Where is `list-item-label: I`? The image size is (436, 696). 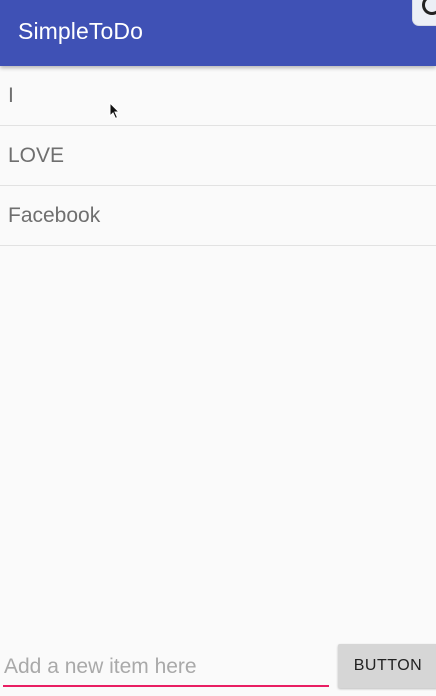
list-item-label: I is located at coordinates (11, 95).